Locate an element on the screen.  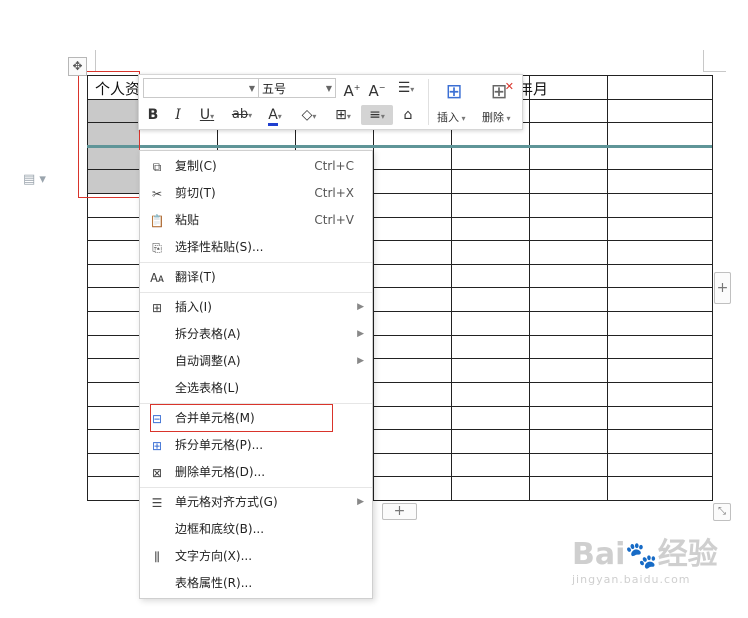
insert-table-big-icon: ⊞ is located at coordinates (454, 91).